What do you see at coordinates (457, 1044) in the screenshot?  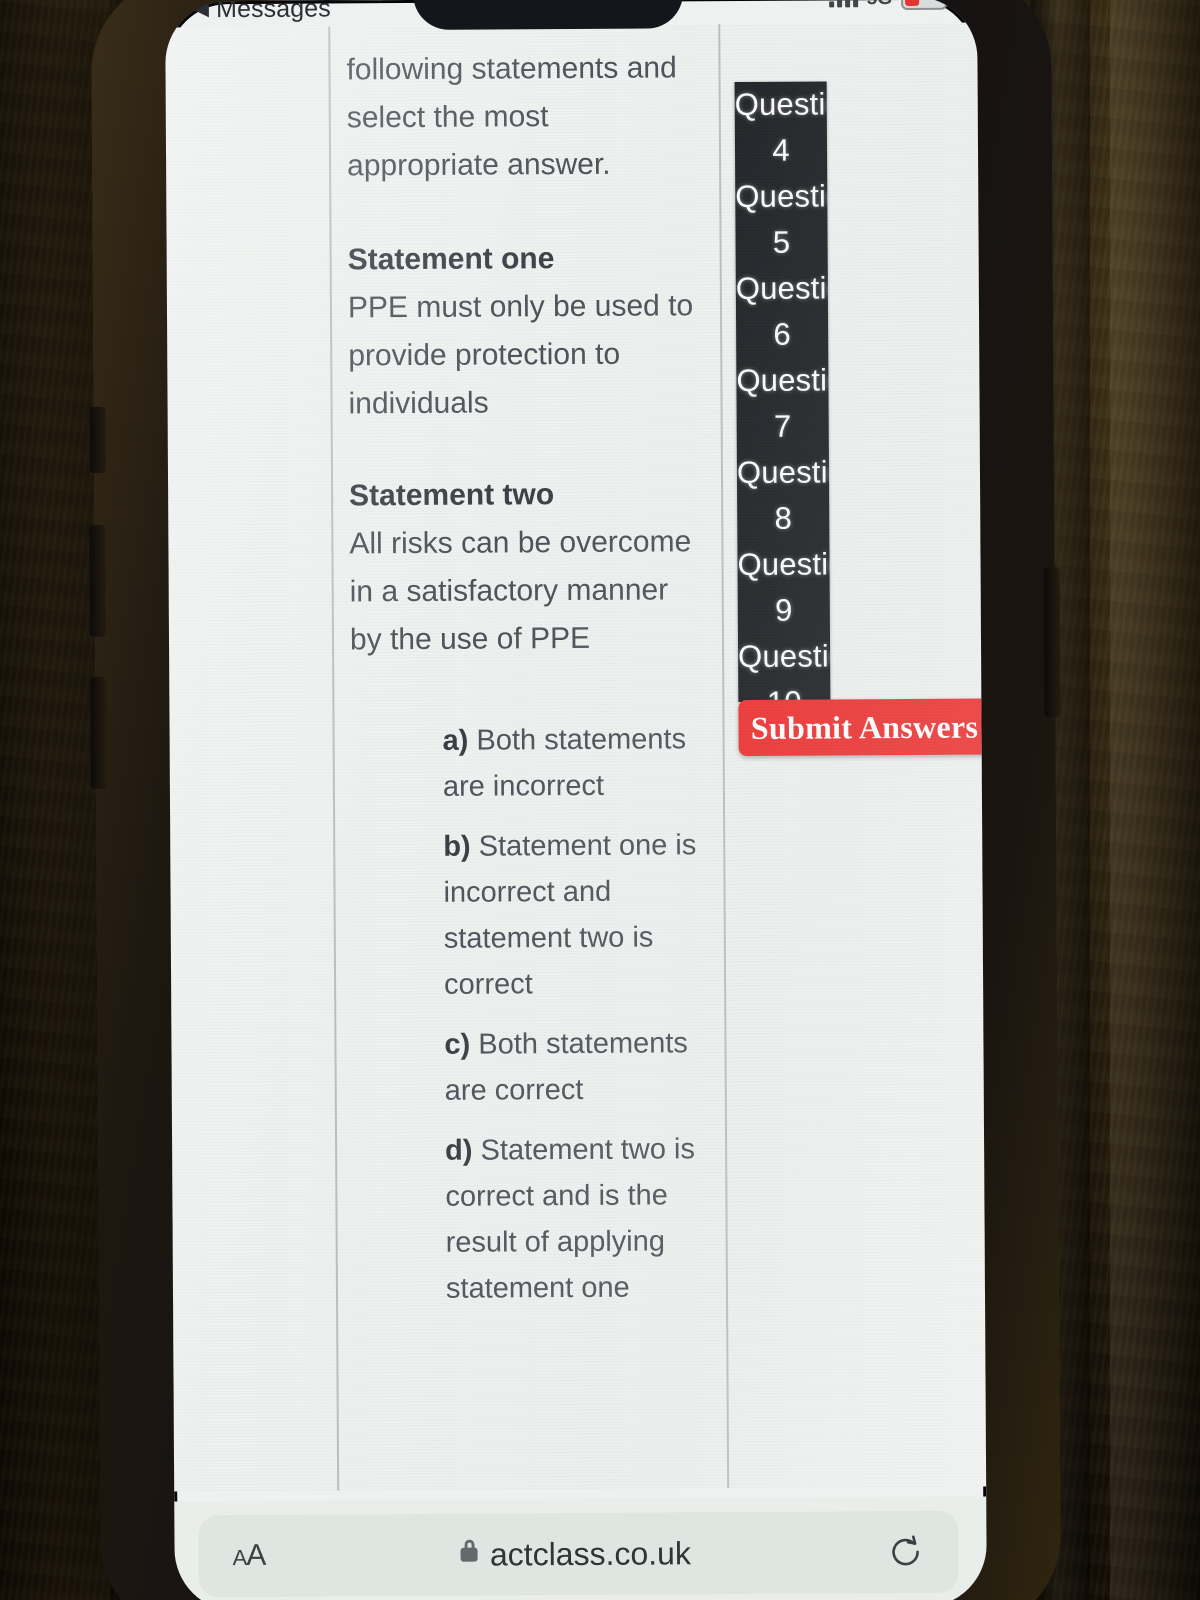 I see `answer-key-c: c)` at bounding box center [457, 1044].